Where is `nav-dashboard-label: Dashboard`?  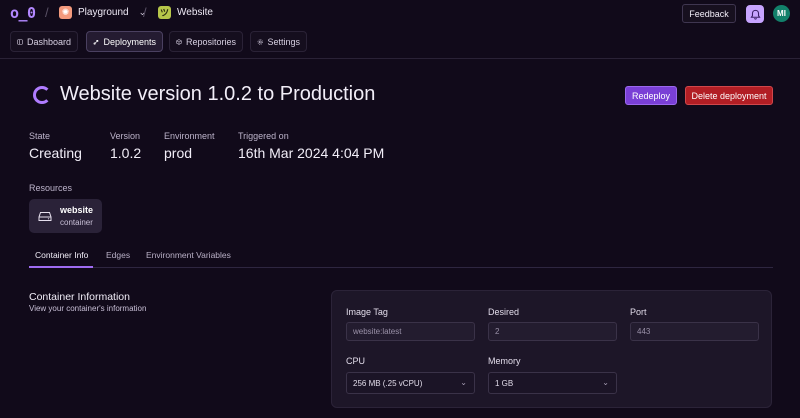
nav-dashboard-label: Dashboard is located at coordinates (48, 41).